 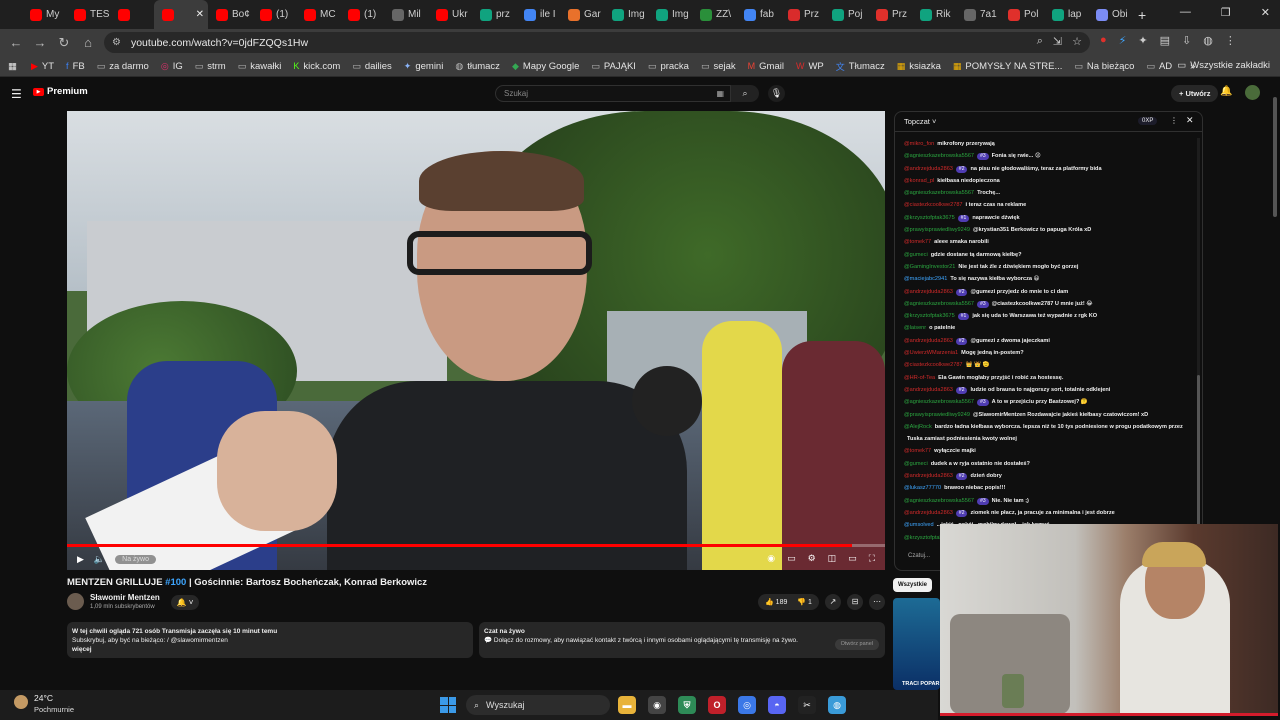 What do you see at coordinates (913, 585) in the screenshot?
I see `filter-chip-all: Wszystkie` at bounding box center [913, 585].